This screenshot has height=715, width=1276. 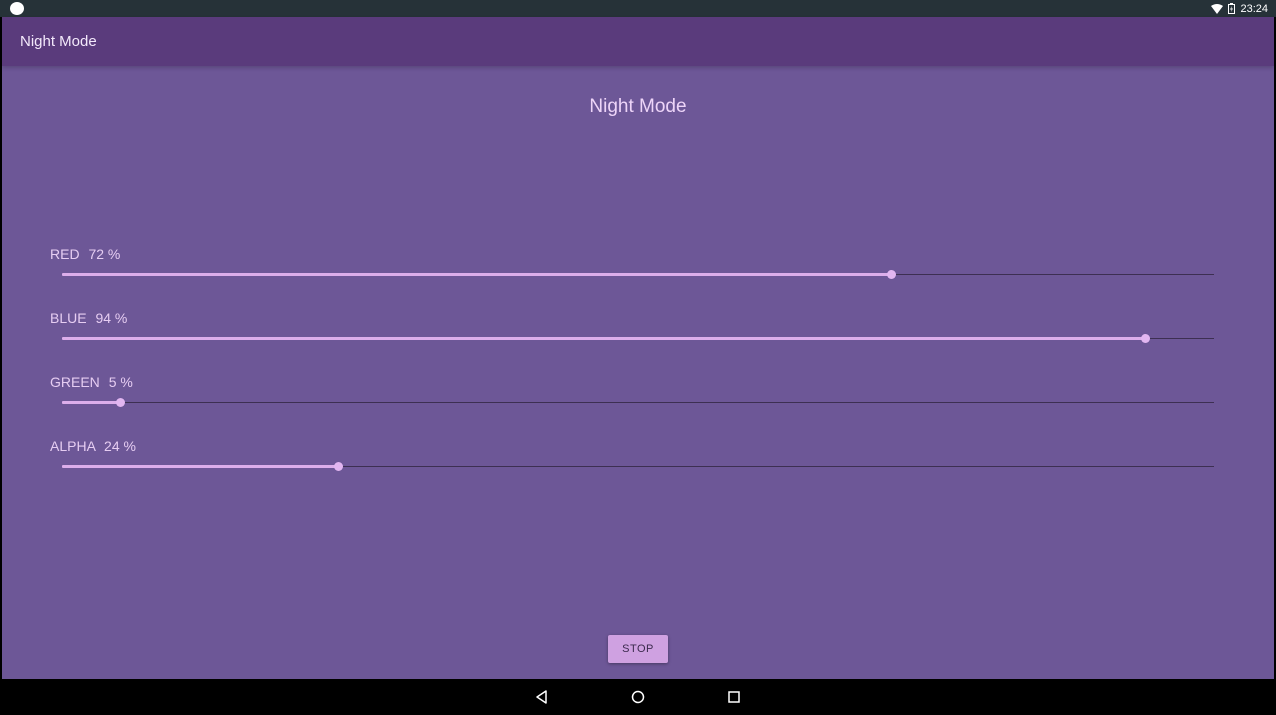 I want to click on slider-blue: BLUE 94 %, so click(x=638, y=340).